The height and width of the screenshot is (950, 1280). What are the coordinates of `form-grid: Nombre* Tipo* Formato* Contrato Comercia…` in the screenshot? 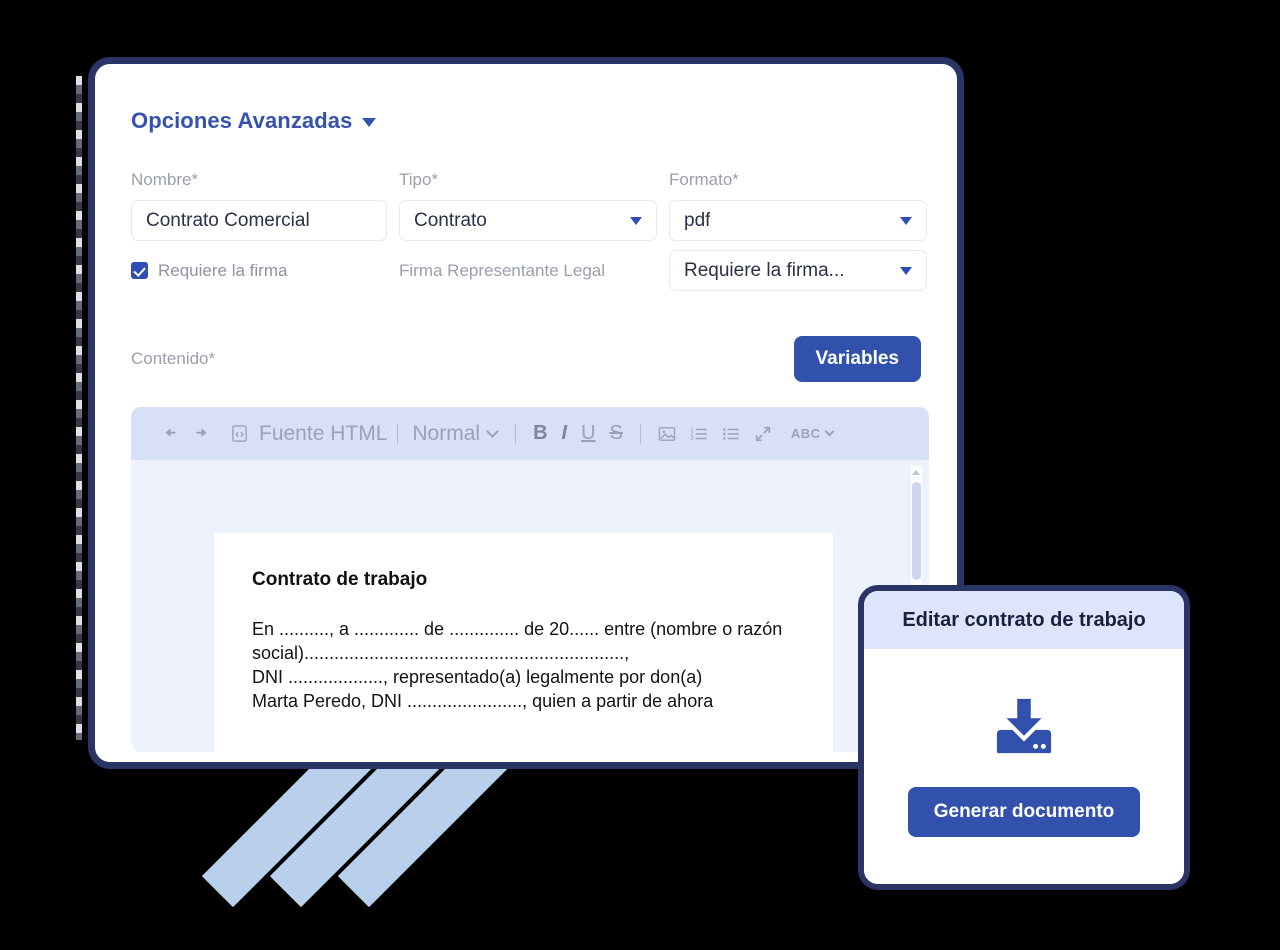 It's located at (529, 230).